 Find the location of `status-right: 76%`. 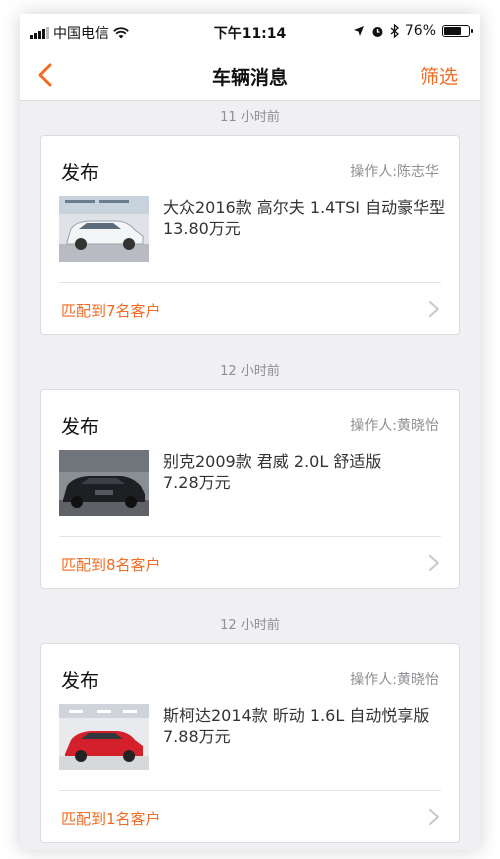

status-right: 76% is located at coordinates (413, 31).